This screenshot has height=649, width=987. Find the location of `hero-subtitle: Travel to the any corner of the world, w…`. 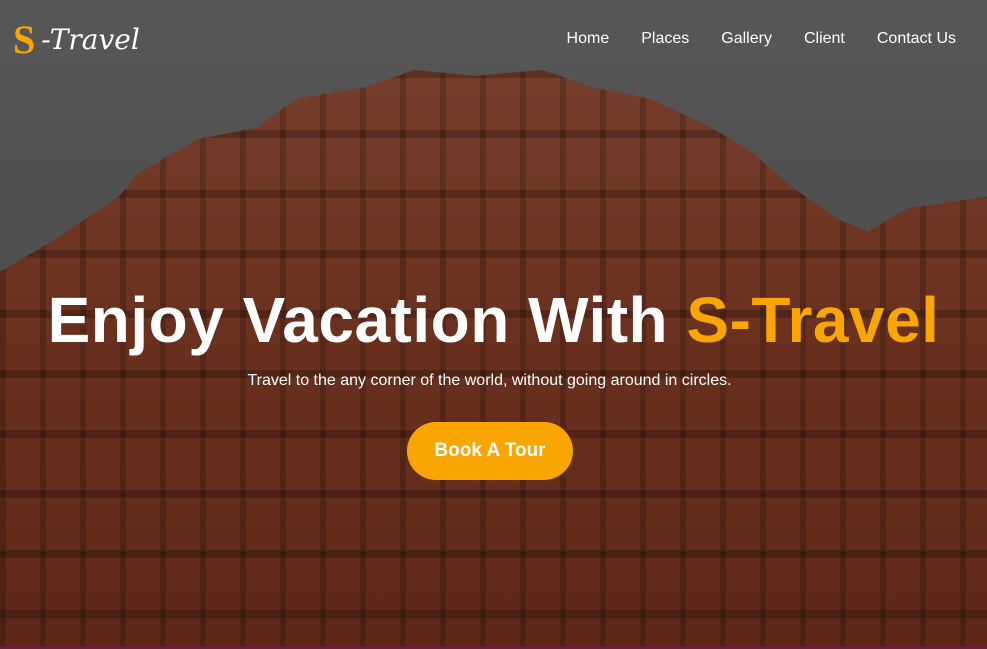

hero-subtitle: Travel to the any corner of the world, w… is located at coordinates (489, 380).